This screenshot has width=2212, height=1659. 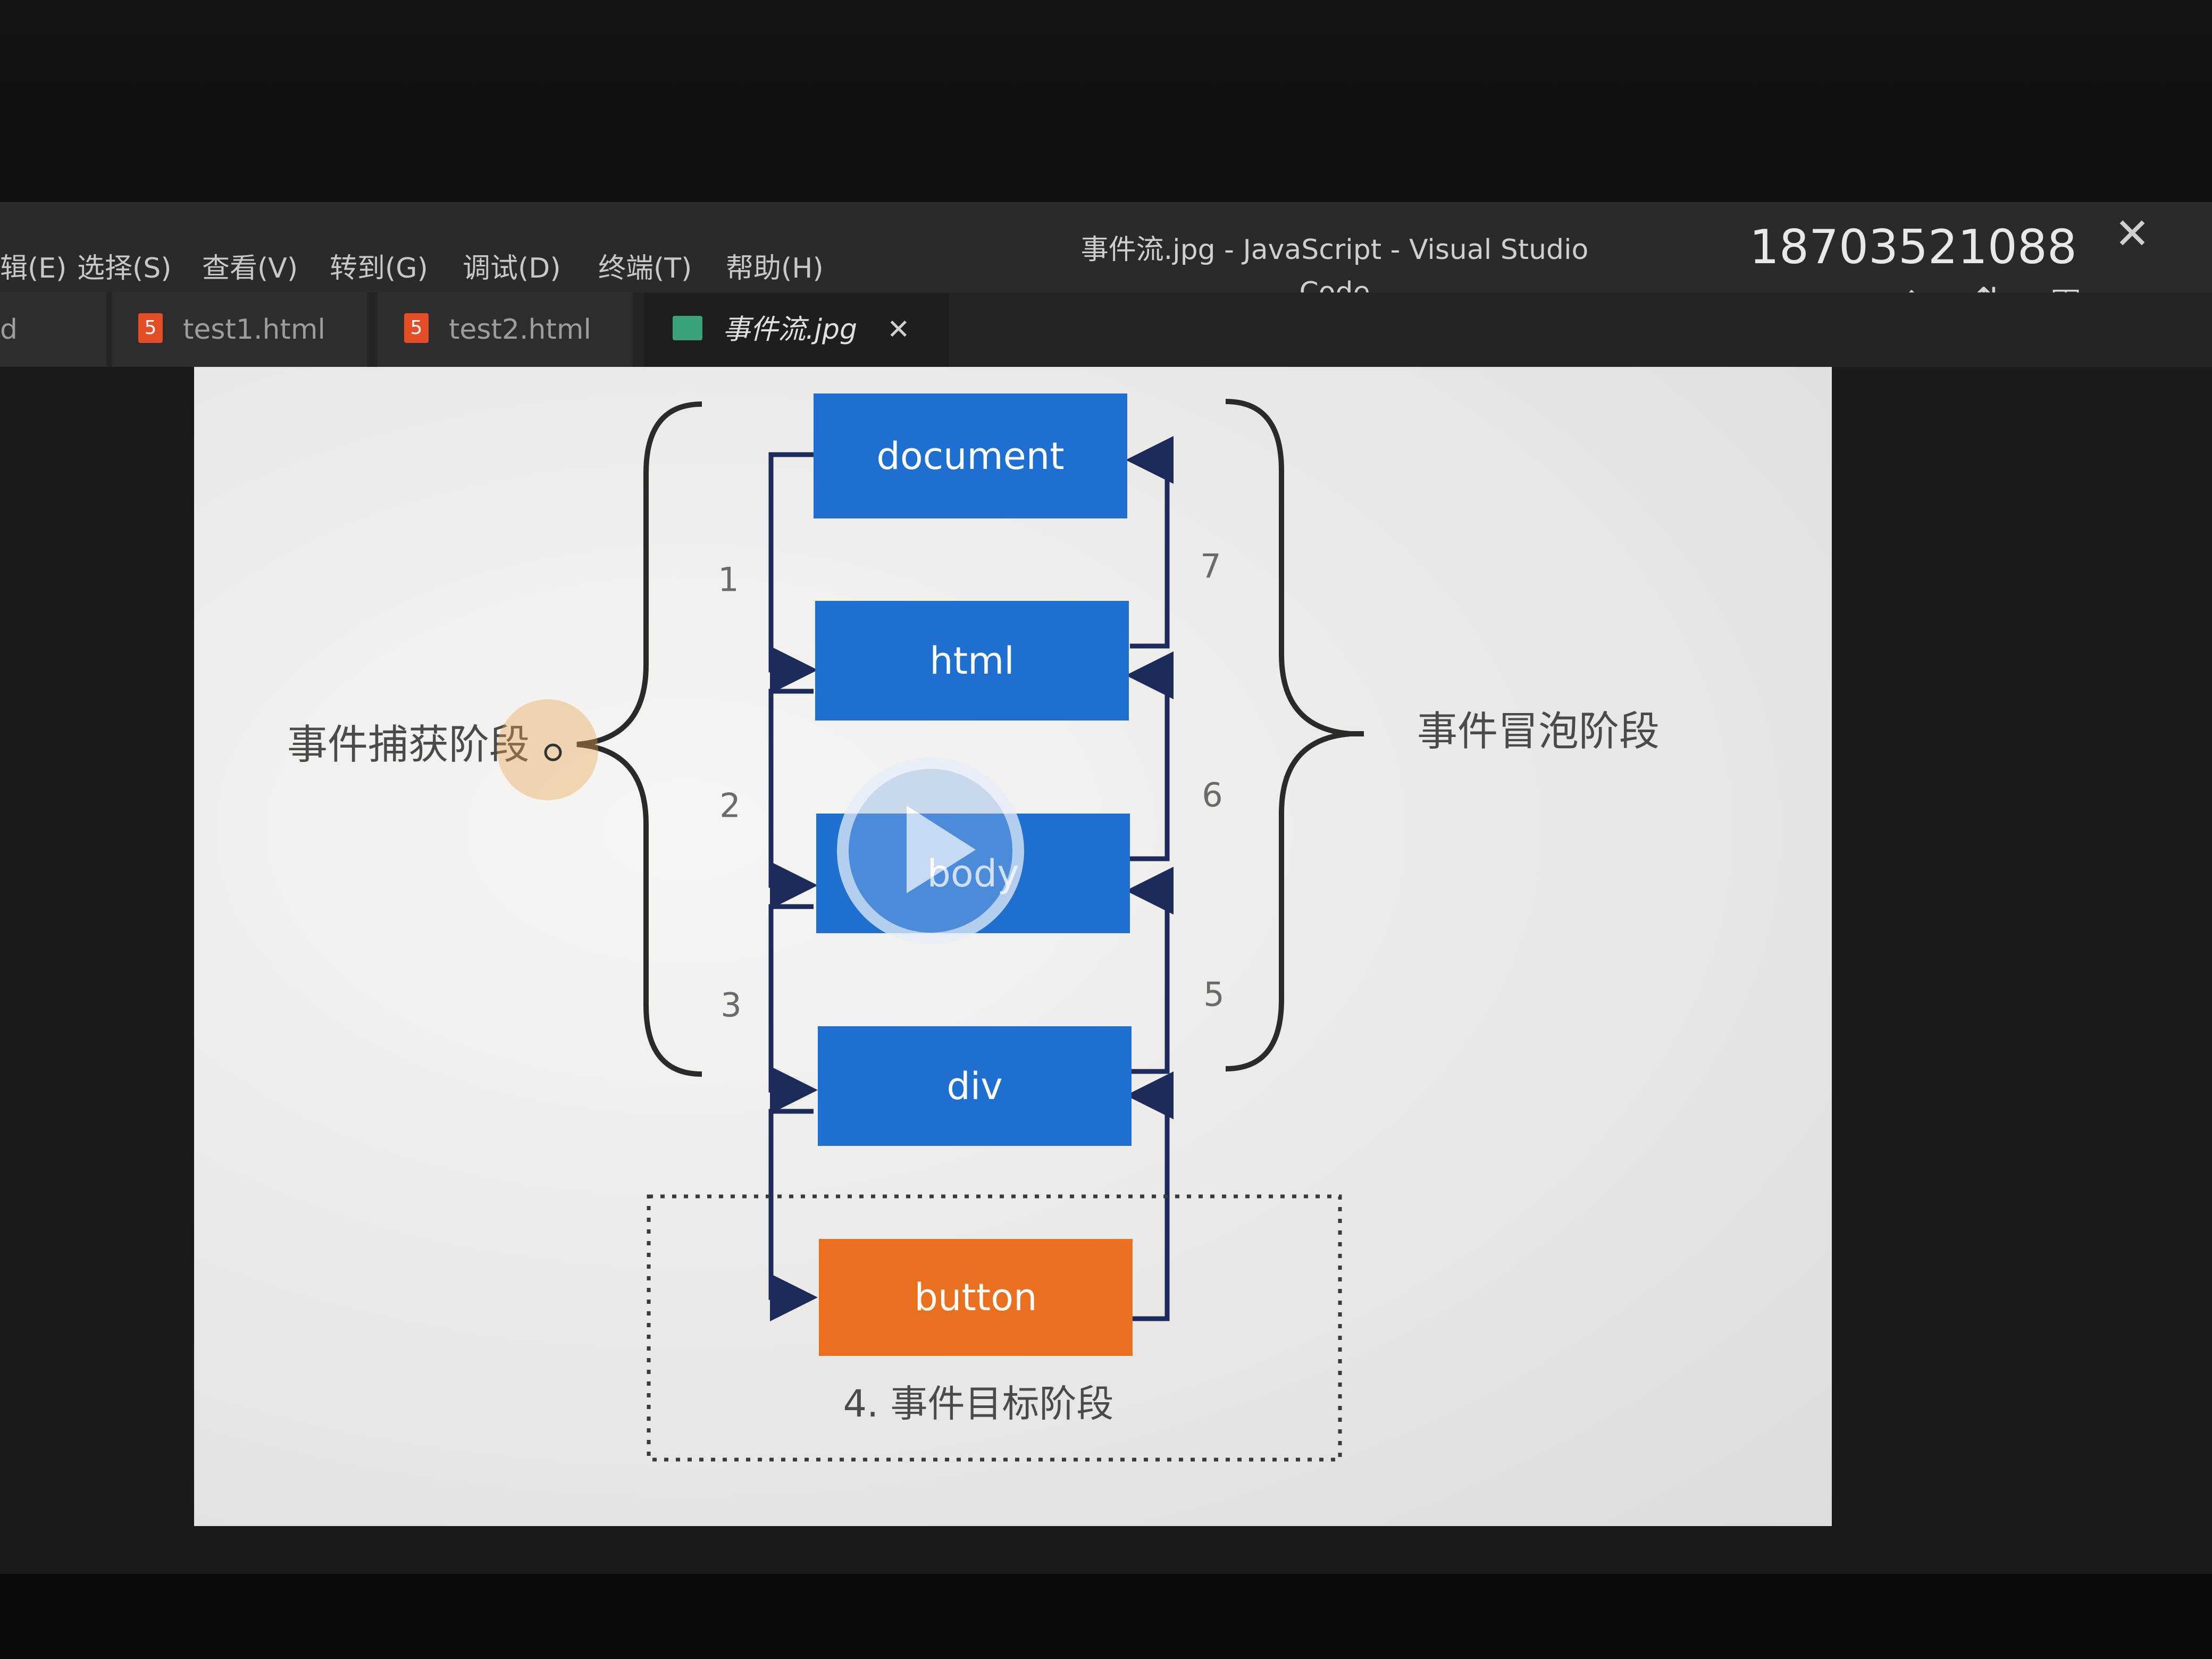 What do you see at coordinates (1213, 994) in the screenshot?
I see `bubble-step-5: 5` at bounding box center [1213, 994].